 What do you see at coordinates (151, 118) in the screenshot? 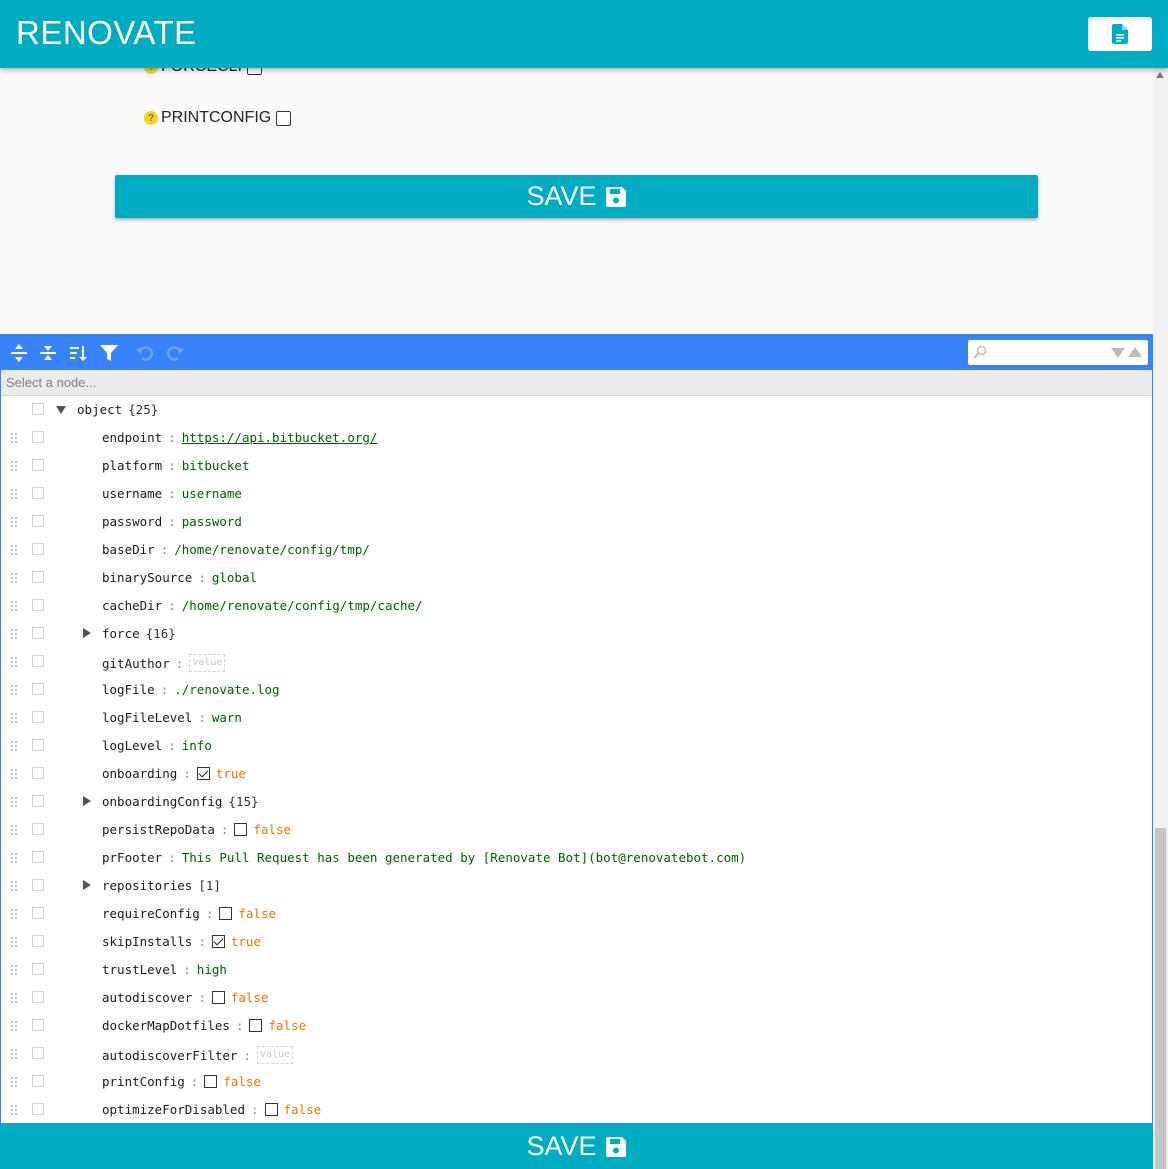
I see `help-icon: ?` at bounding box center [151, 118].